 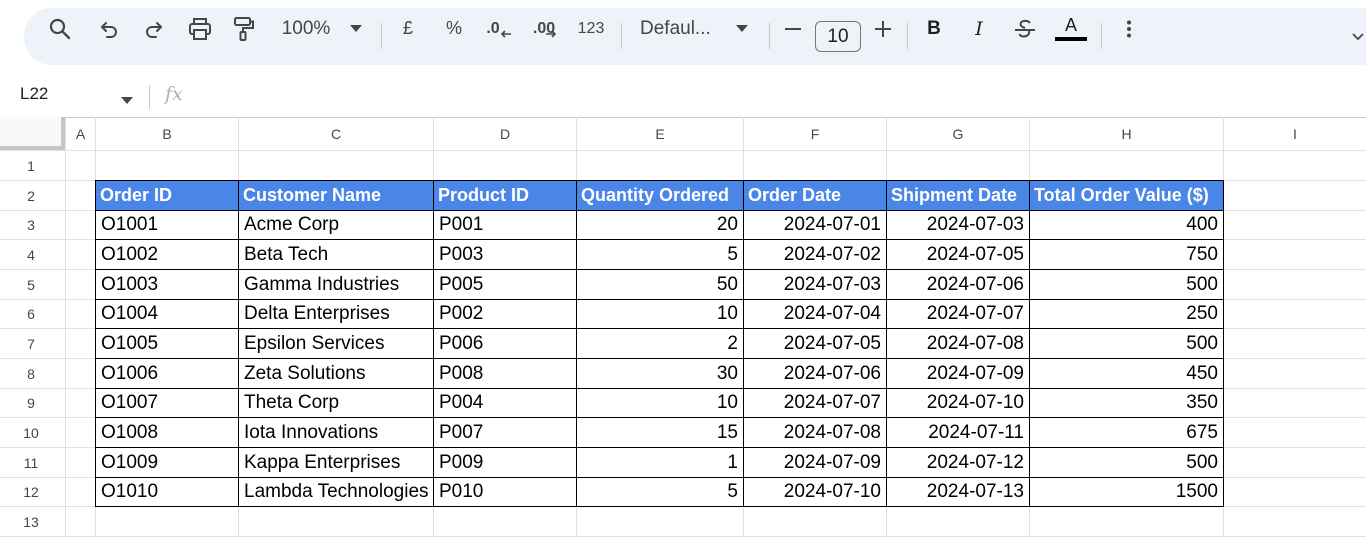 I want to click on format-currency-button: £, so click(x=408, y=28).